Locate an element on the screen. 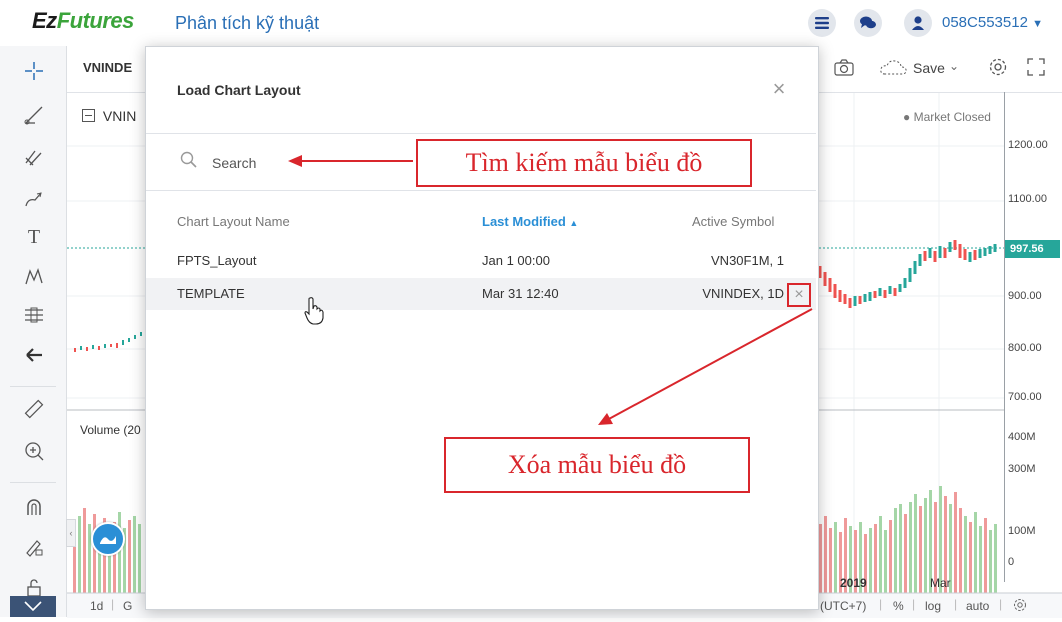  search-annotation: Tìm kiếm mẫu biểu đồ is located at coordinates (584, 163).